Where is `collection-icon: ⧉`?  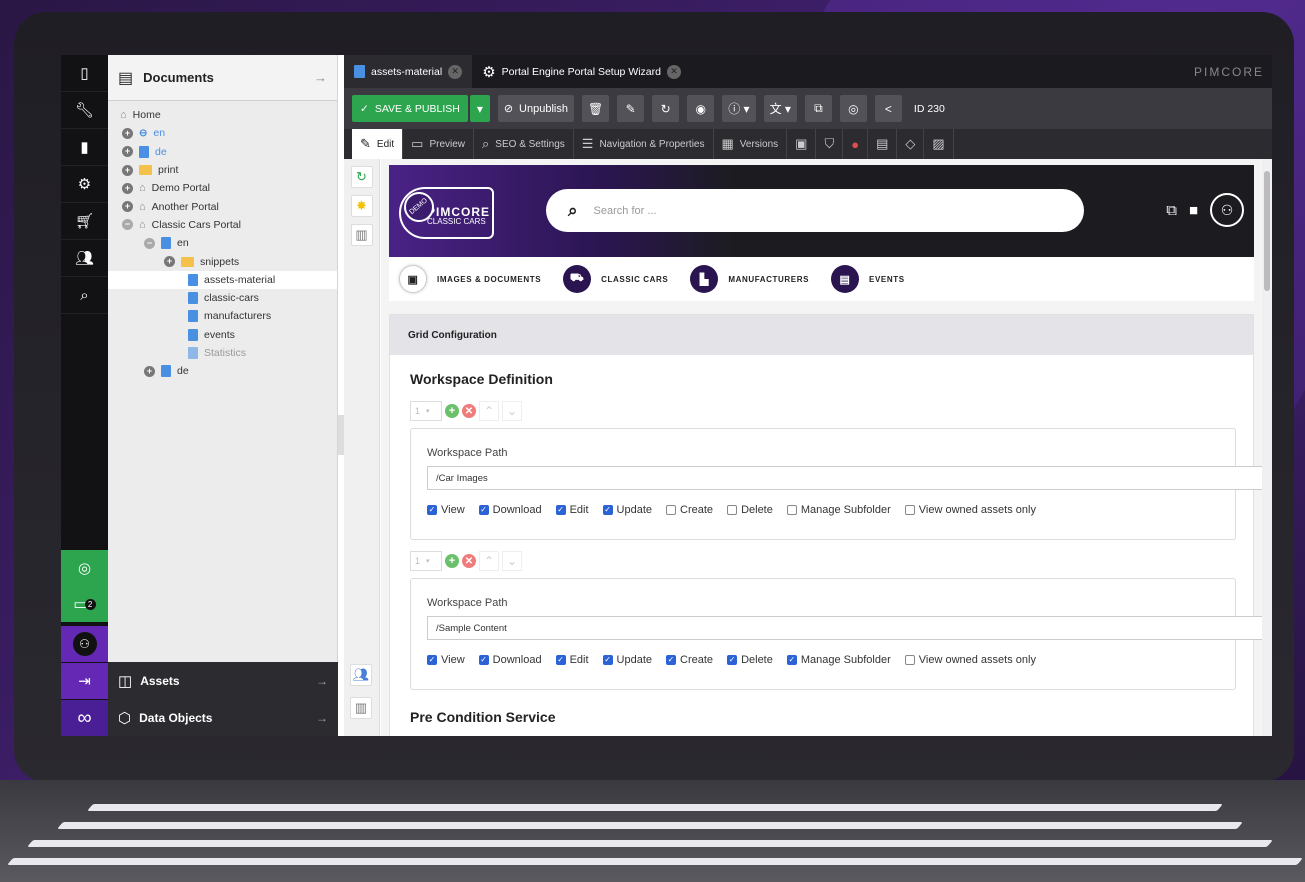 collection-icon: ⧉ is located at coordinates (1171, 210).